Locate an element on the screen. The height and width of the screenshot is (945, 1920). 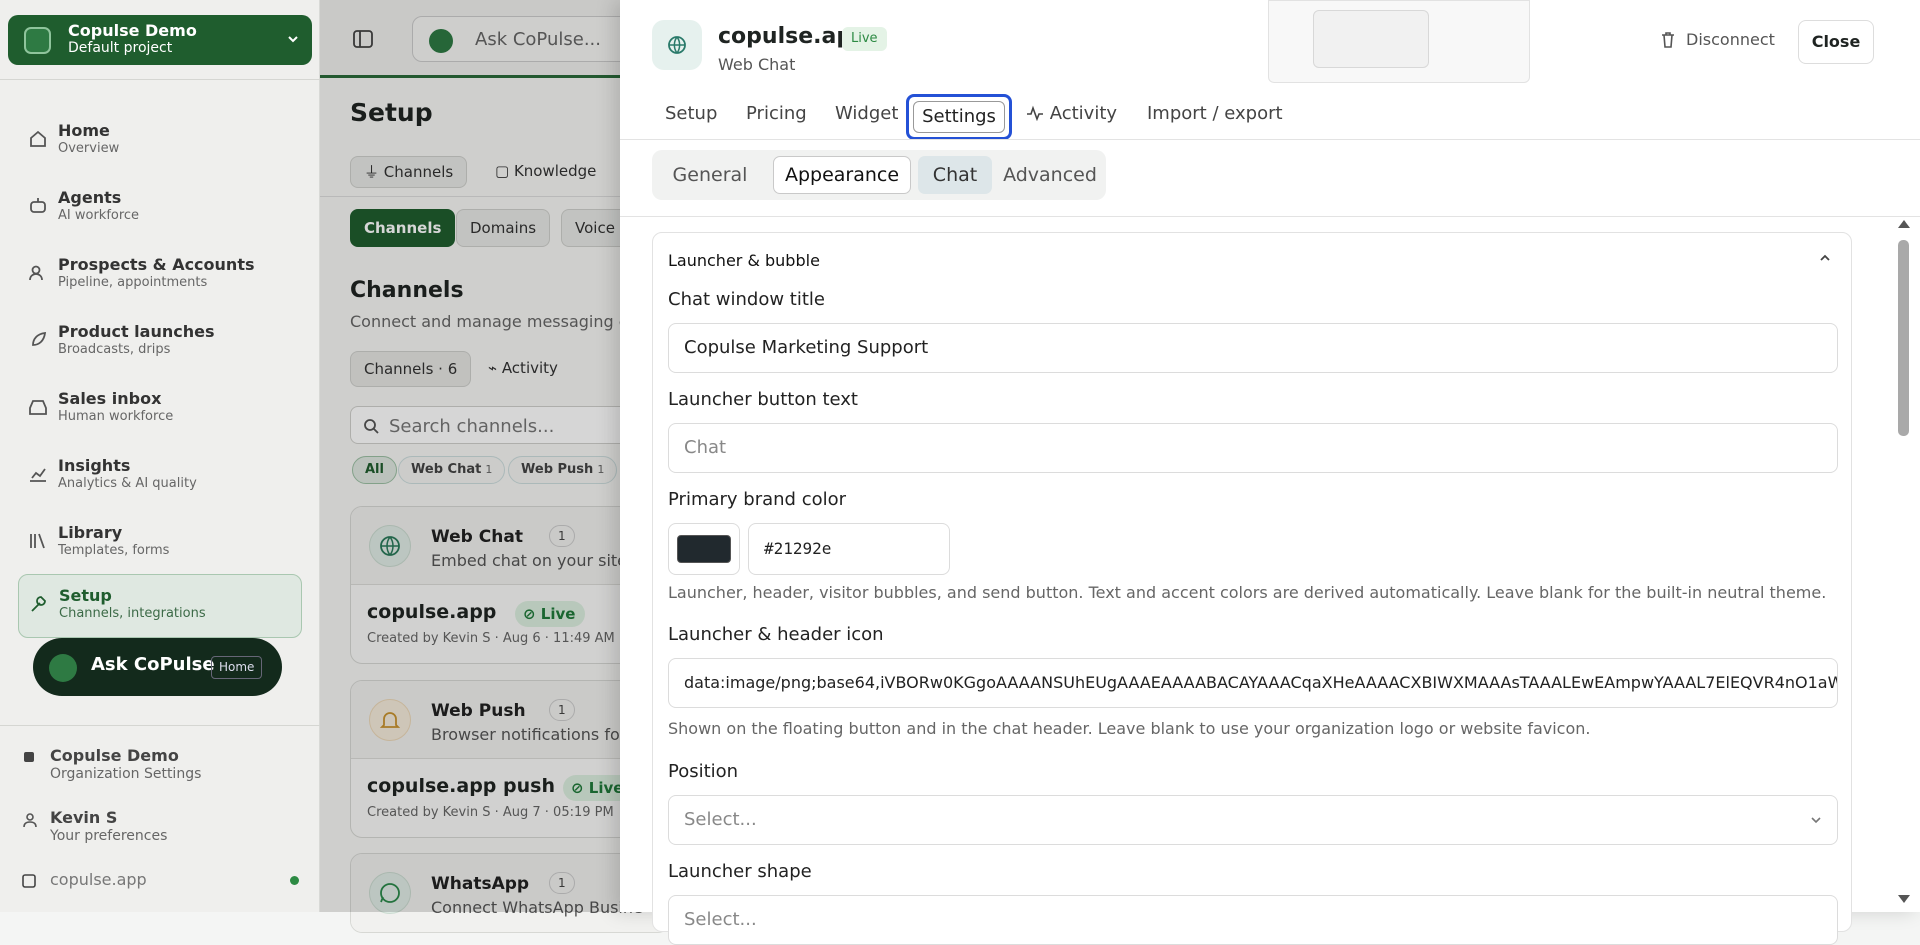
nav-insights: Insights Analytics & AI quality is located at coordinates (160, 476).